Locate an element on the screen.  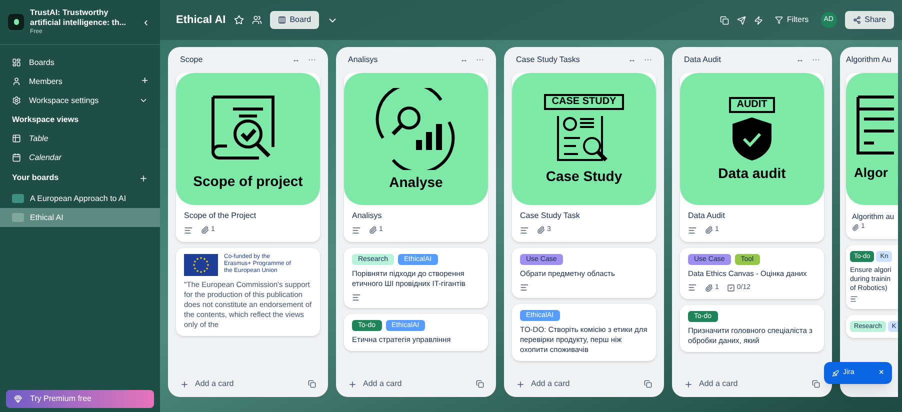
settings-icon is located at coordinates (16, 100).